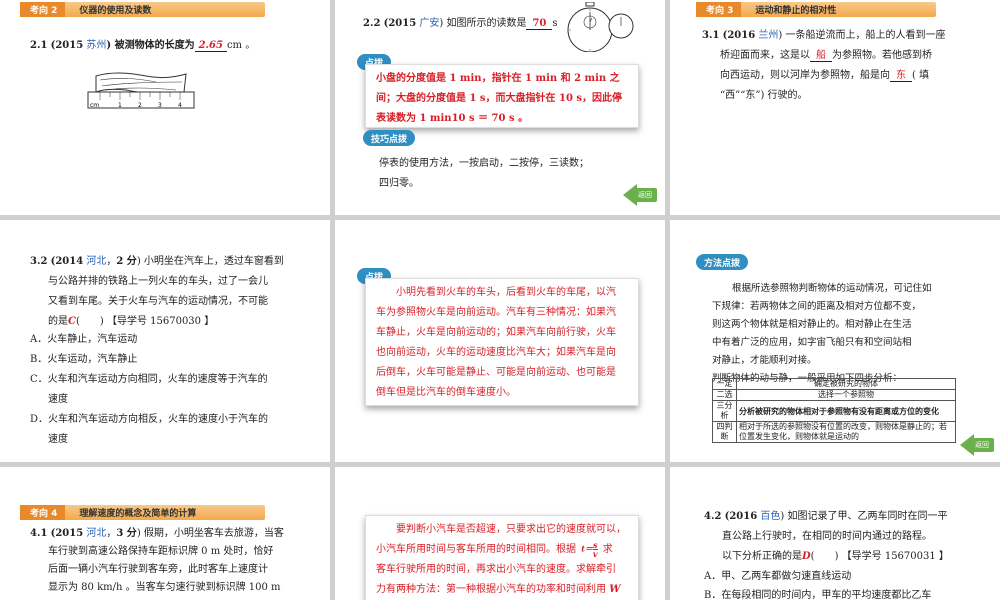  Describe the element at coordinates (84, 359) in the screenshot. I see `option-b: B．火车运动，汽车静止` at that location.